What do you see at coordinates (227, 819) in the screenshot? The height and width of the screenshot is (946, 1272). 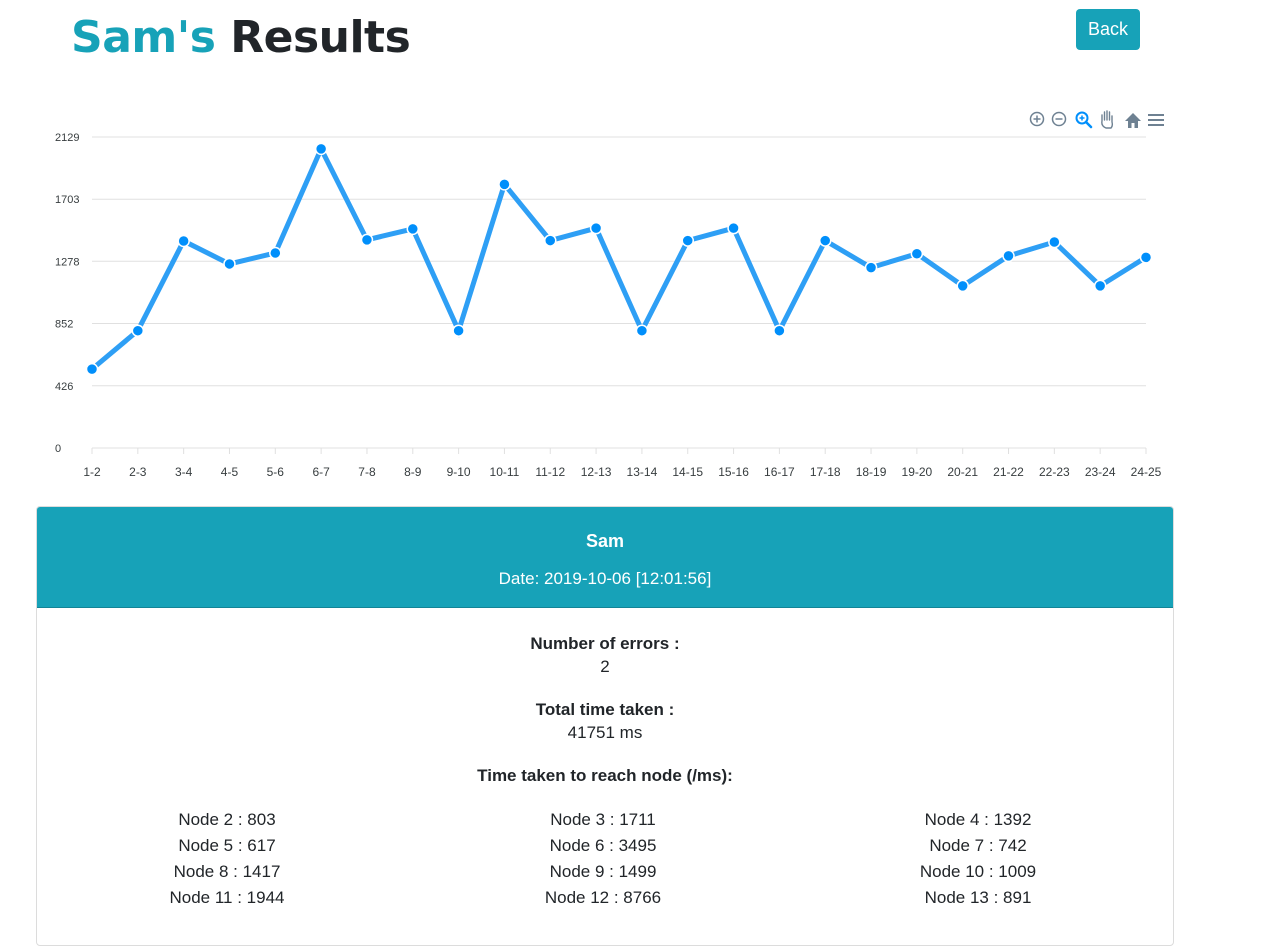 I see `node-time-item: Node 2 : 803` at bounding box center [227, 819].